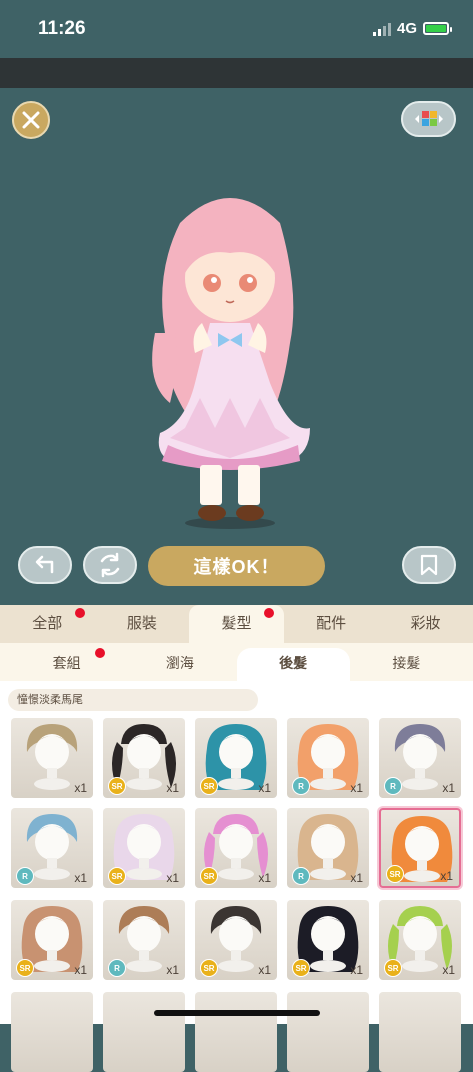  I want to click on subtab-extensions: 接髮, so click(406, 664).